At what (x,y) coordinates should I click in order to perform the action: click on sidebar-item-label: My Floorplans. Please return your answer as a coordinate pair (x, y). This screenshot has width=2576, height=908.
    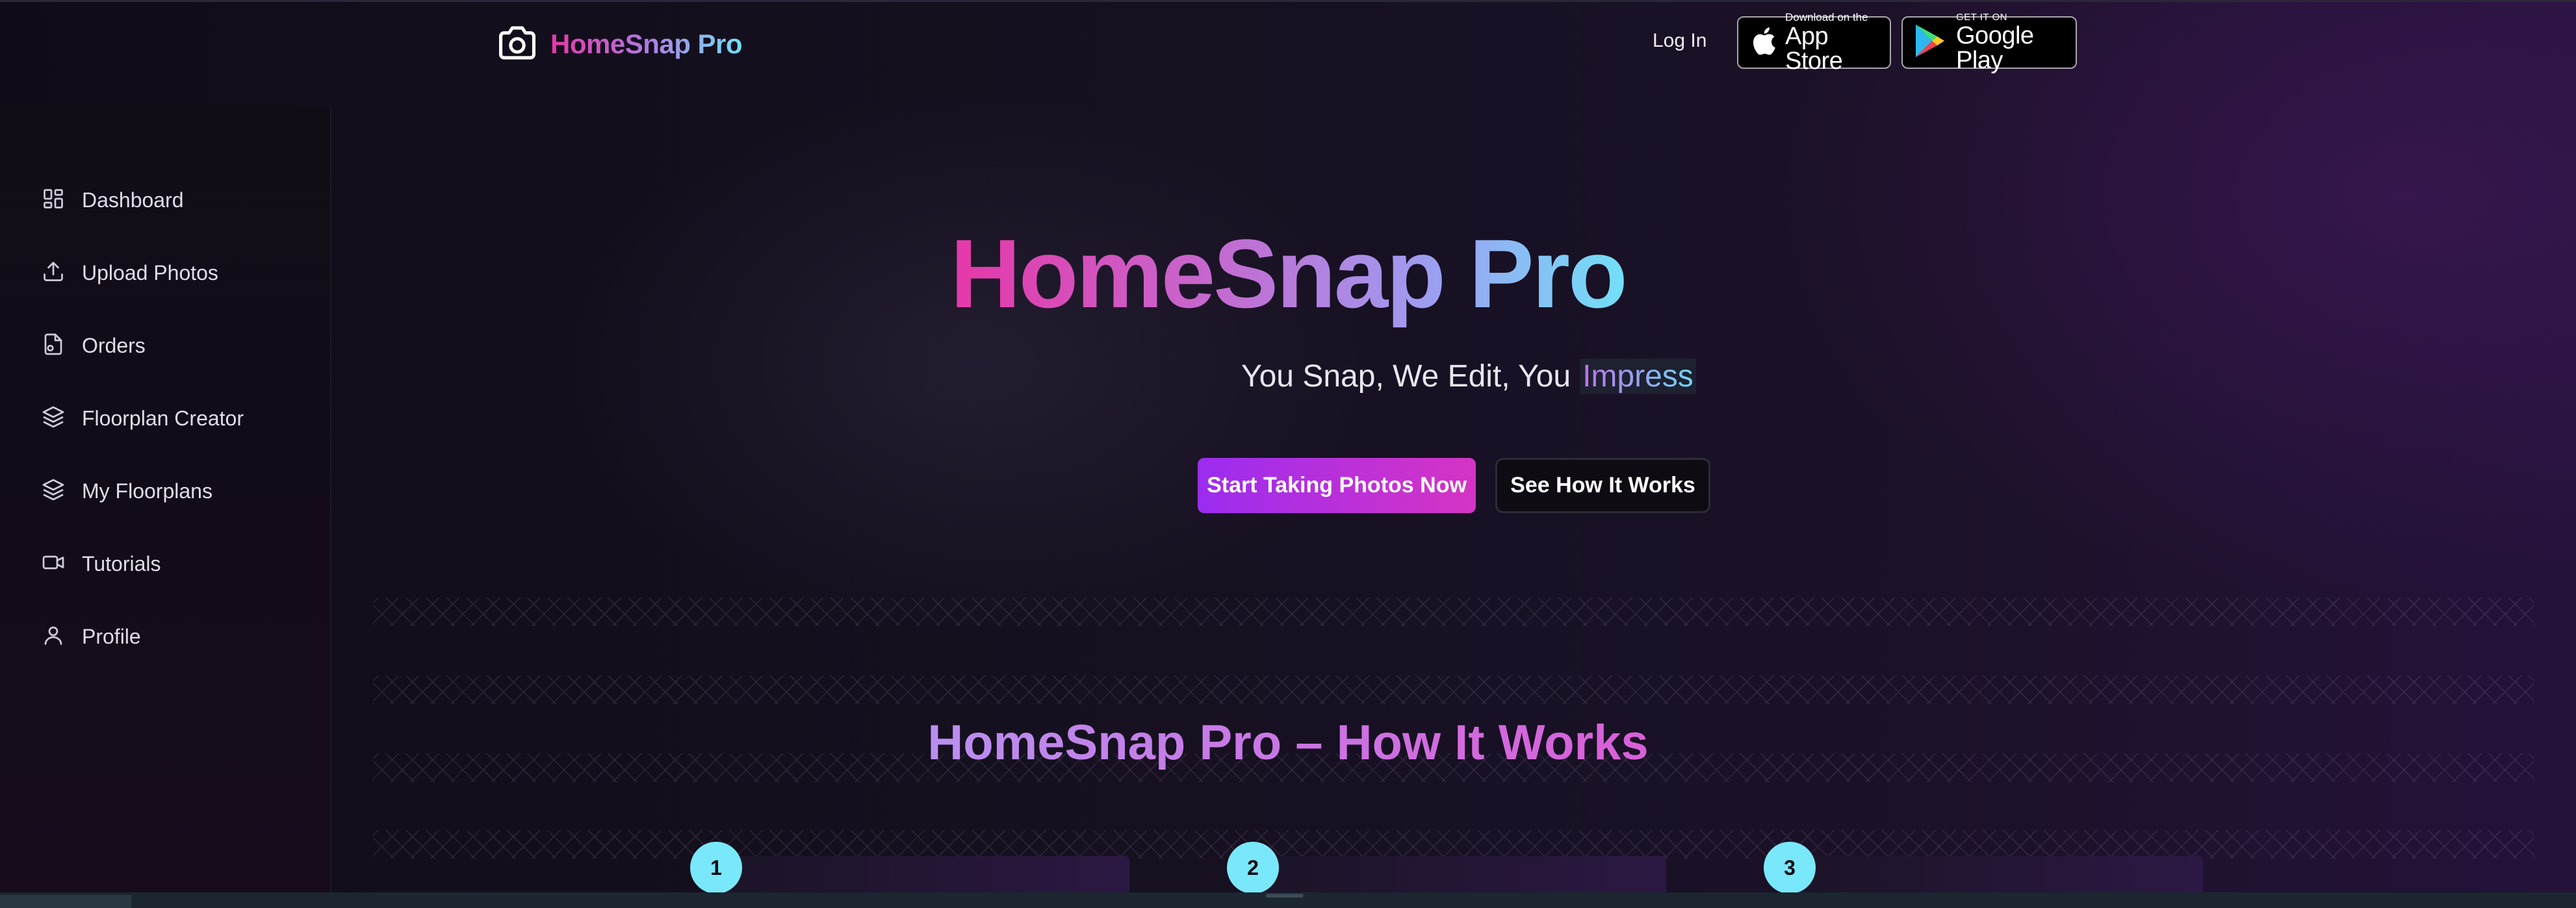
    Looking at the image, I should click on (148, 491).